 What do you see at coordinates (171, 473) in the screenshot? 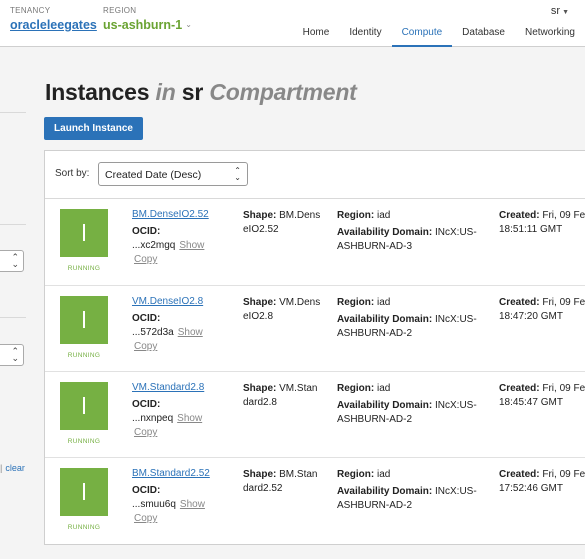
I see `instance-name-link: BM.Standard2.52` at bounding box center [171, 473].